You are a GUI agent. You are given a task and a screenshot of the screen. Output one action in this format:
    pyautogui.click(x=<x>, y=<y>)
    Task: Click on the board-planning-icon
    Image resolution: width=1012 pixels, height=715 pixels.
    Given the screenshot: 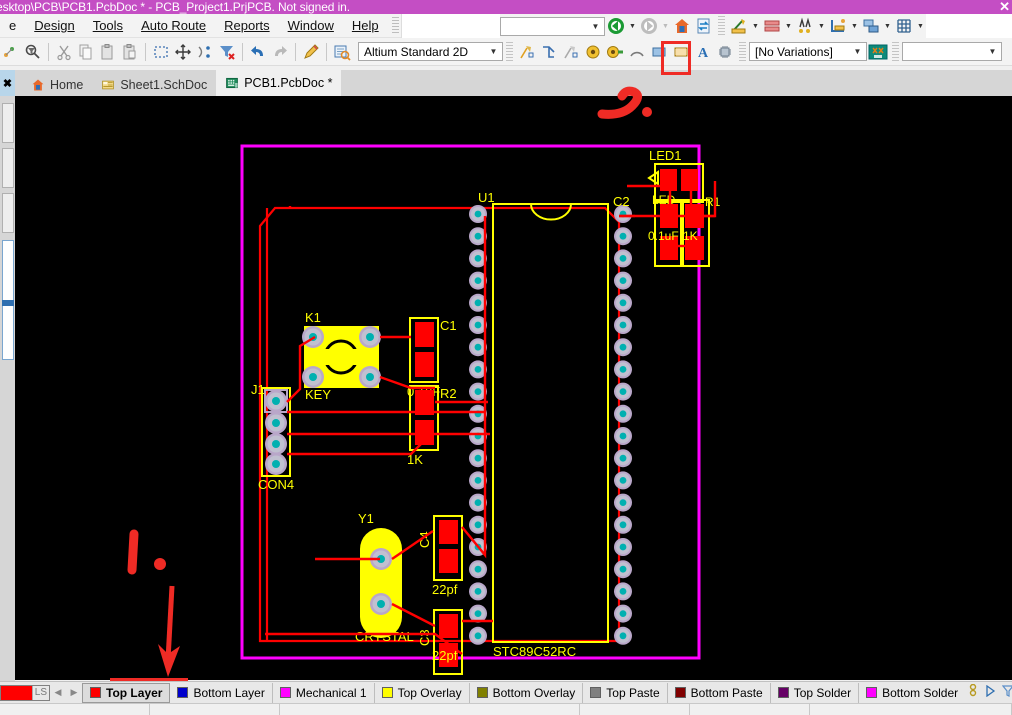 What is the action you would take?
    pyautogui.click(x=871, y=26)
    